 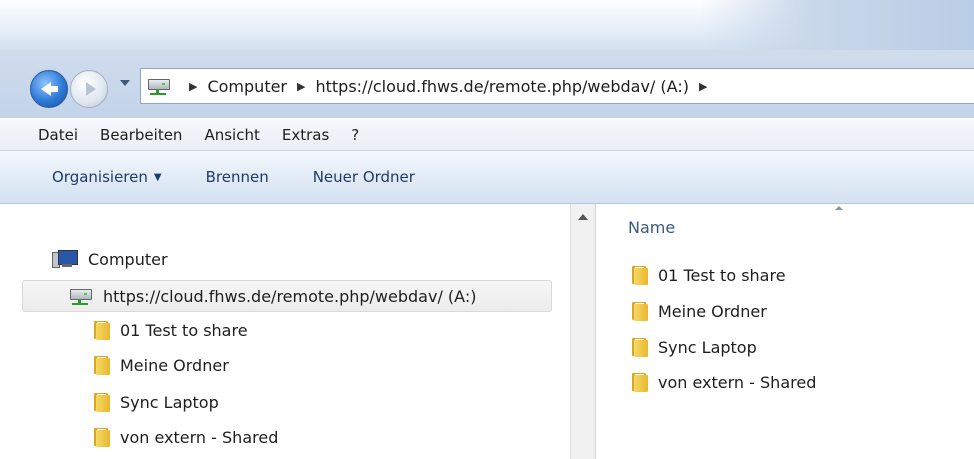 I want to click on list-item-label: Meine Ordner, so click(x=712, y=311).